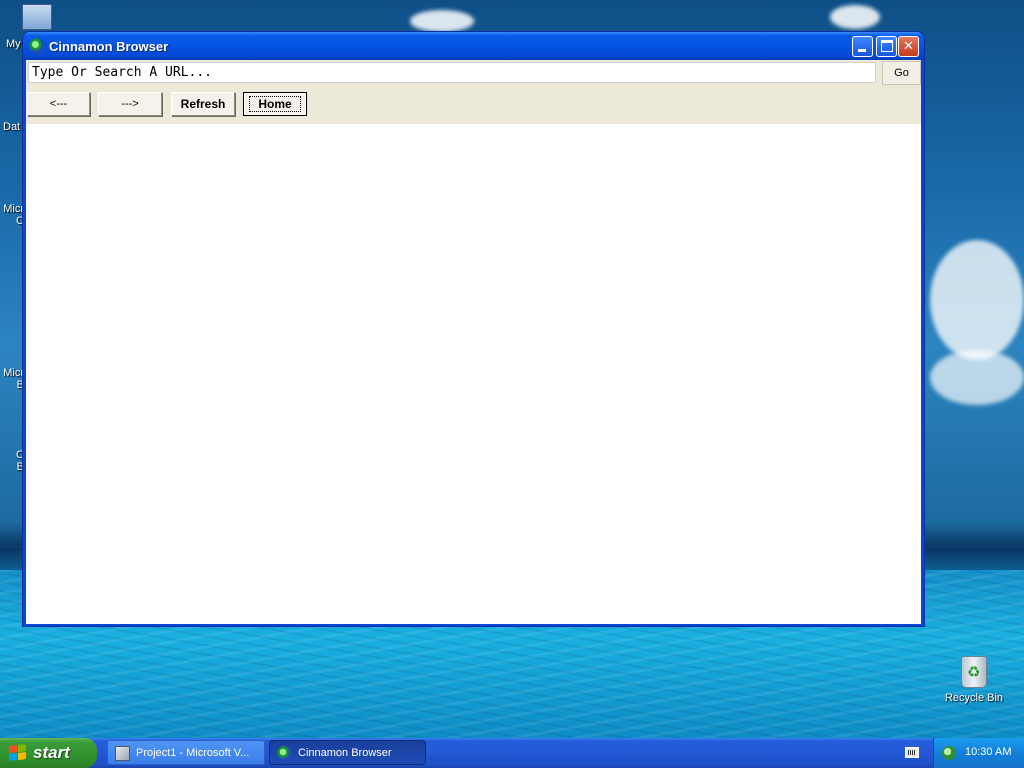 Image resolution: width=1024 pixels, height=768 pixels. I want to click on close-button: ✕, so click(908, 46).